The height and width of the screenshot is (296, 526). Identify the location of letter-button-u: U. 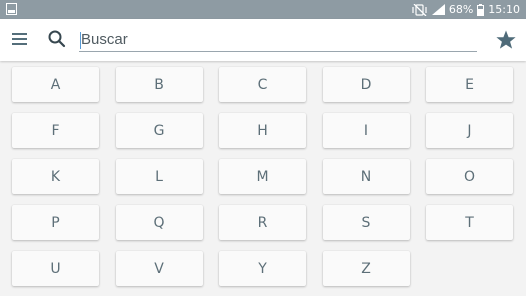
(55, 268).